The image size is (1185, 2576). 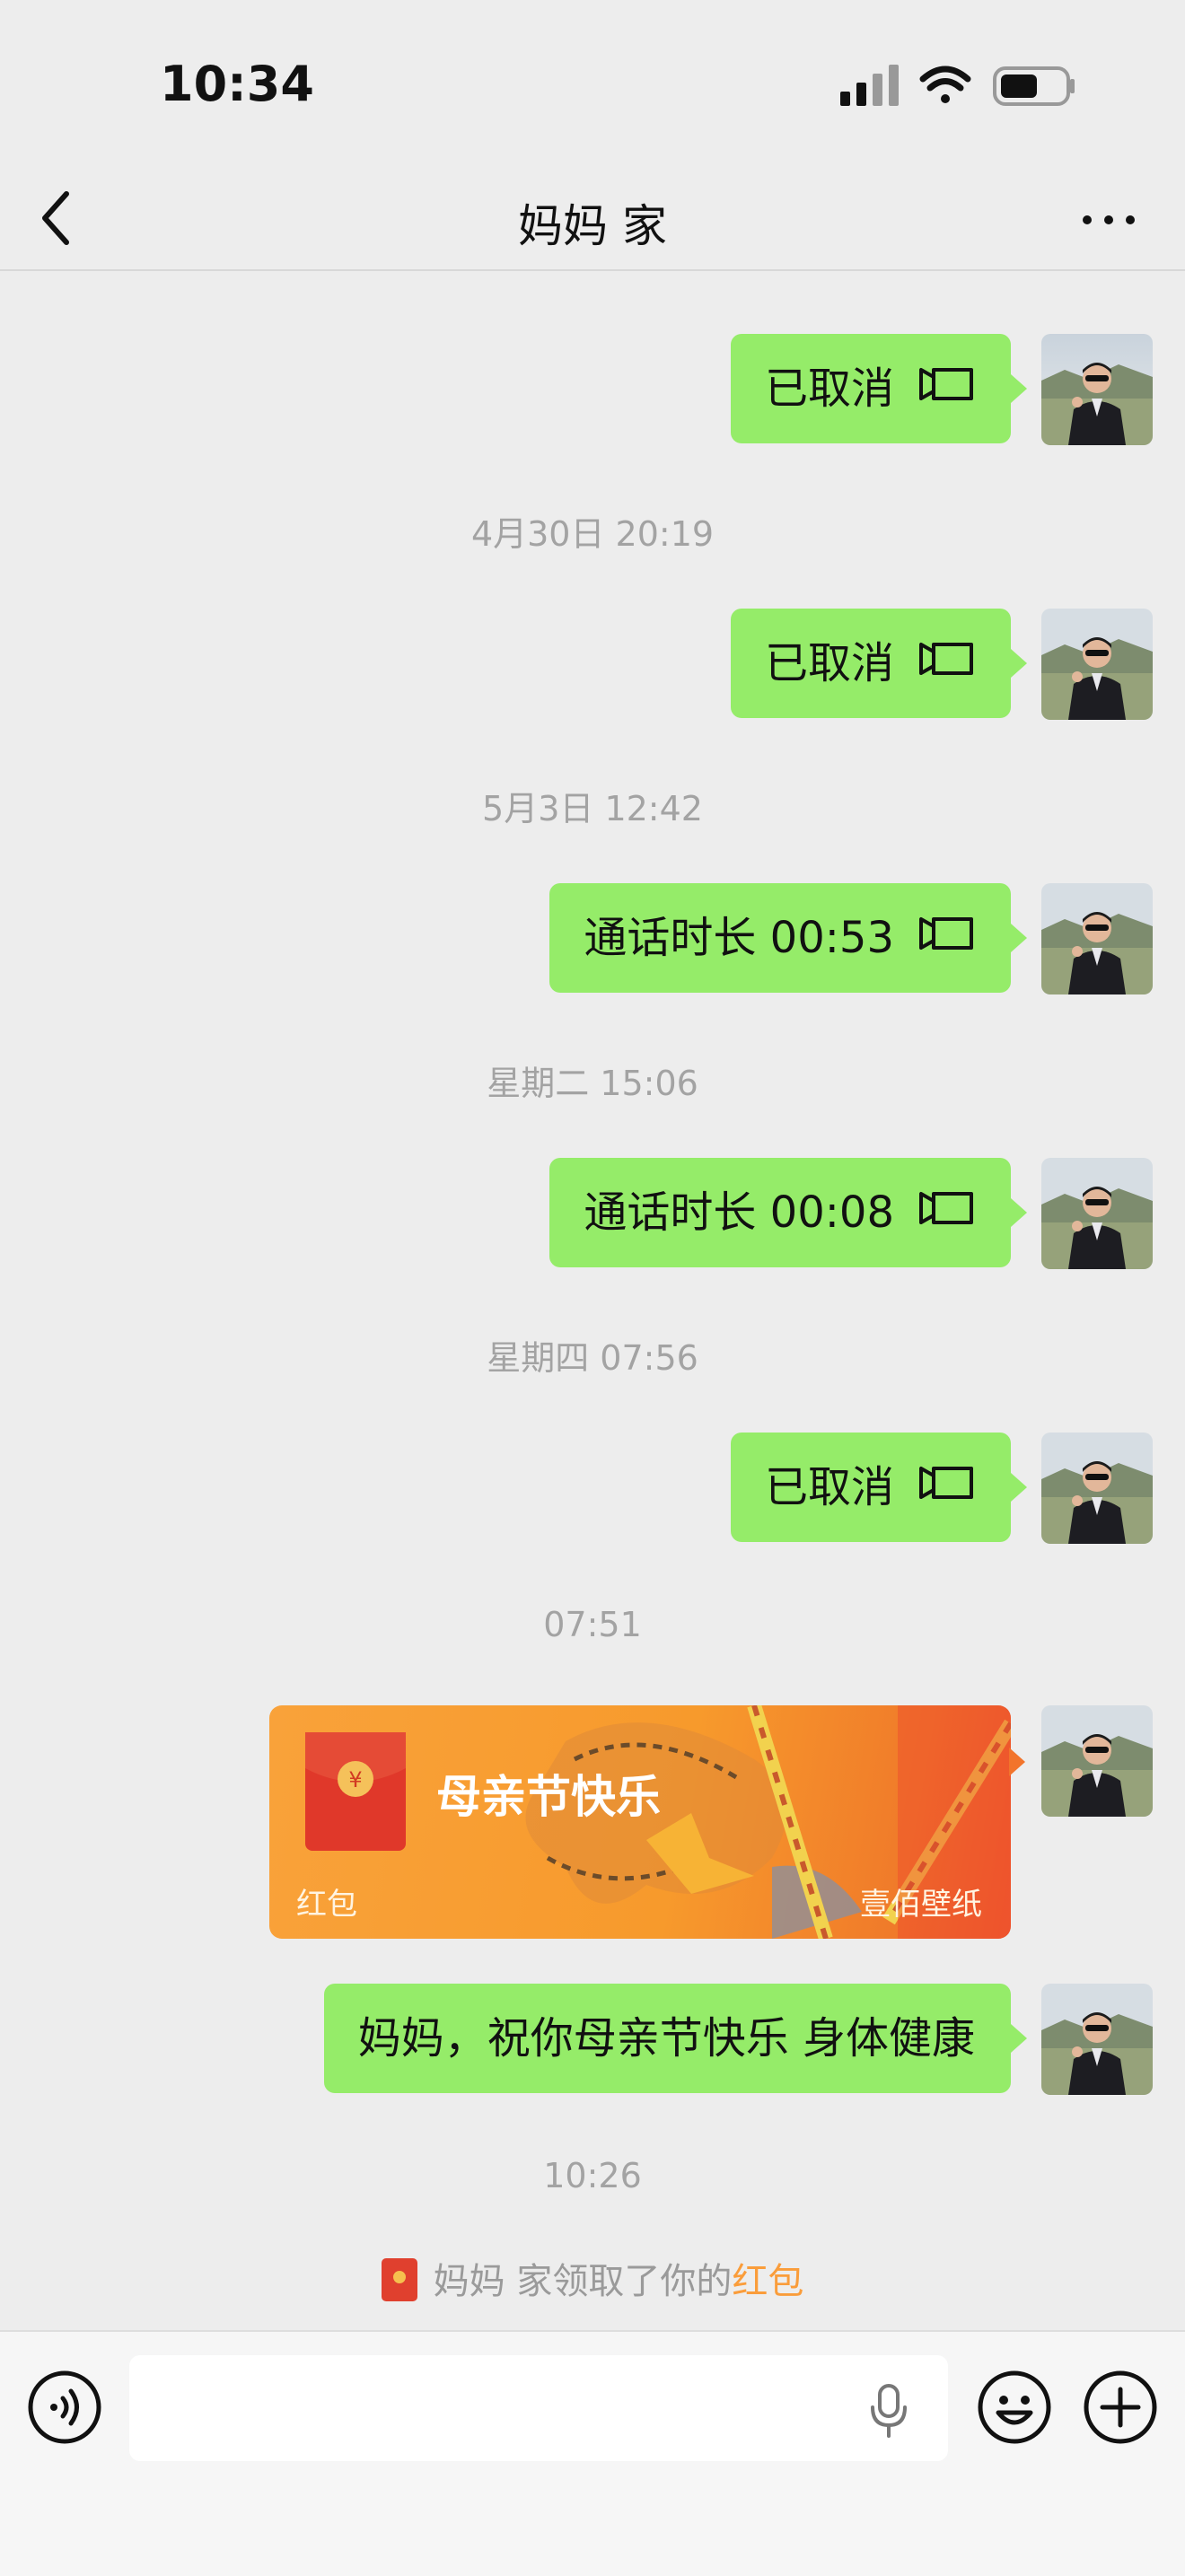 I want to click on wifi-icon, so click(x=945, y=84).